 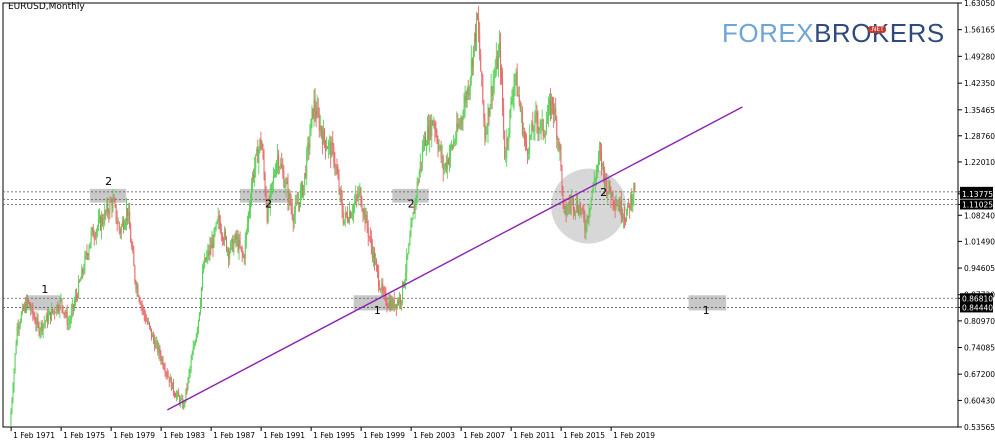 What do you see at coordinates (977, 298) in the screenshot?
I see `price-label: 0.86810` at bounding box center [977, 298].